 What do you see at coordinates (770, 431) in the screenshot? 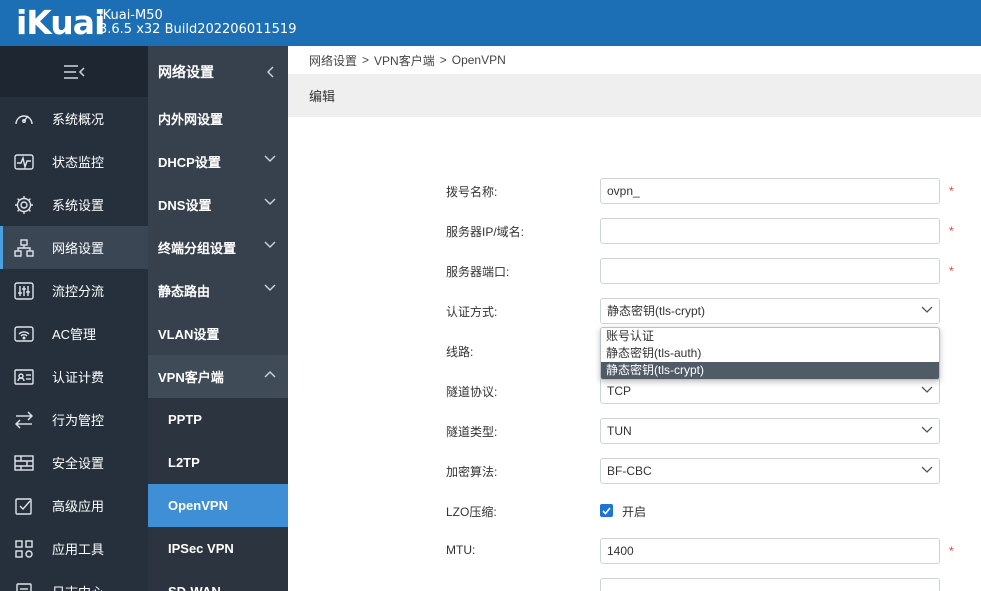
I see `tunnel-type-select: TUN` at bounding box center [770, 431].